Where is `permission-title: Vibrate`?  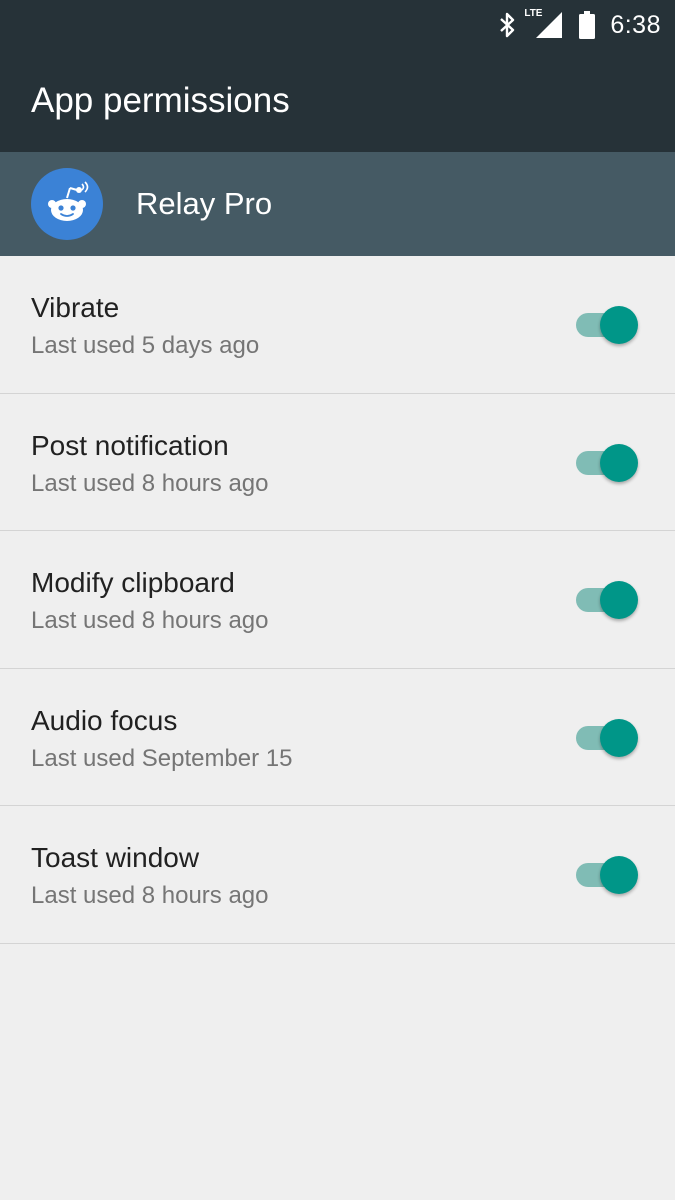
permission-title: Vibrate is located at coordinates (75, 307).